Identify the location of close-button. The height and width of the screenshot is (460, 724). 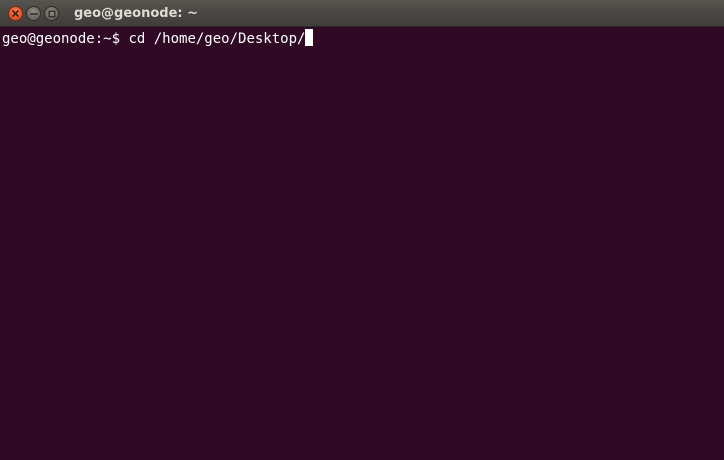
(15, 13).